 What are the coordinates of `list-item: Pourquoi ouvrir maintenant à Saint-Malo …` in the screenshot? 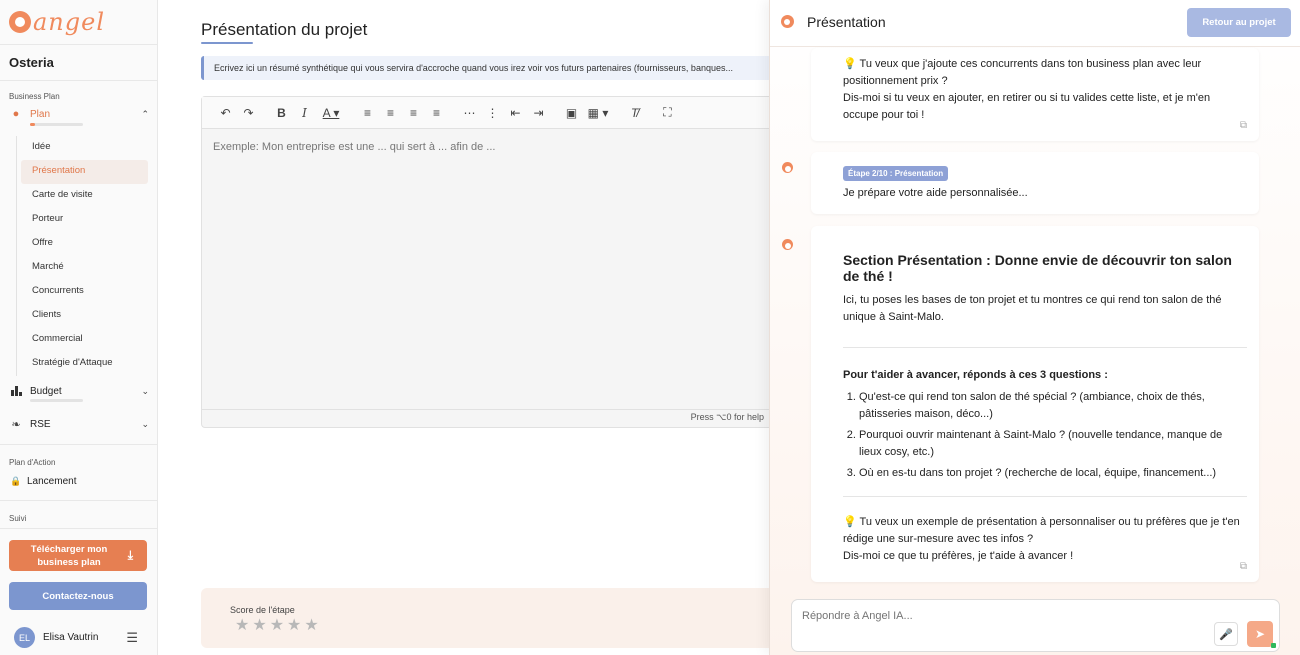 It's located at (1053, 444).